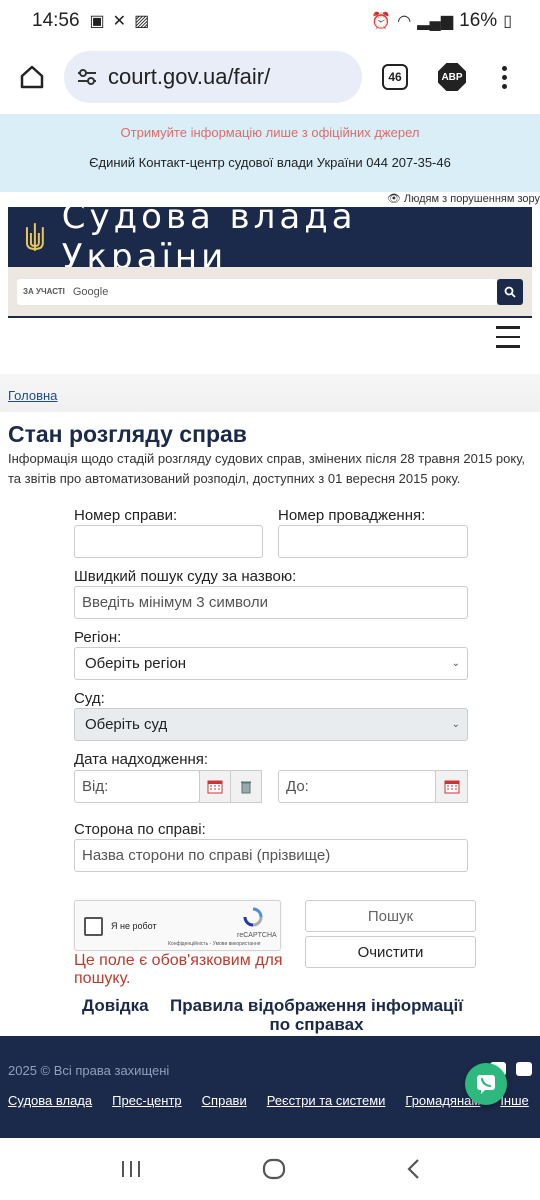 This screenshot has width=540, height=1200. I want to click on site-header: Судова влада України, so click(270, 237).